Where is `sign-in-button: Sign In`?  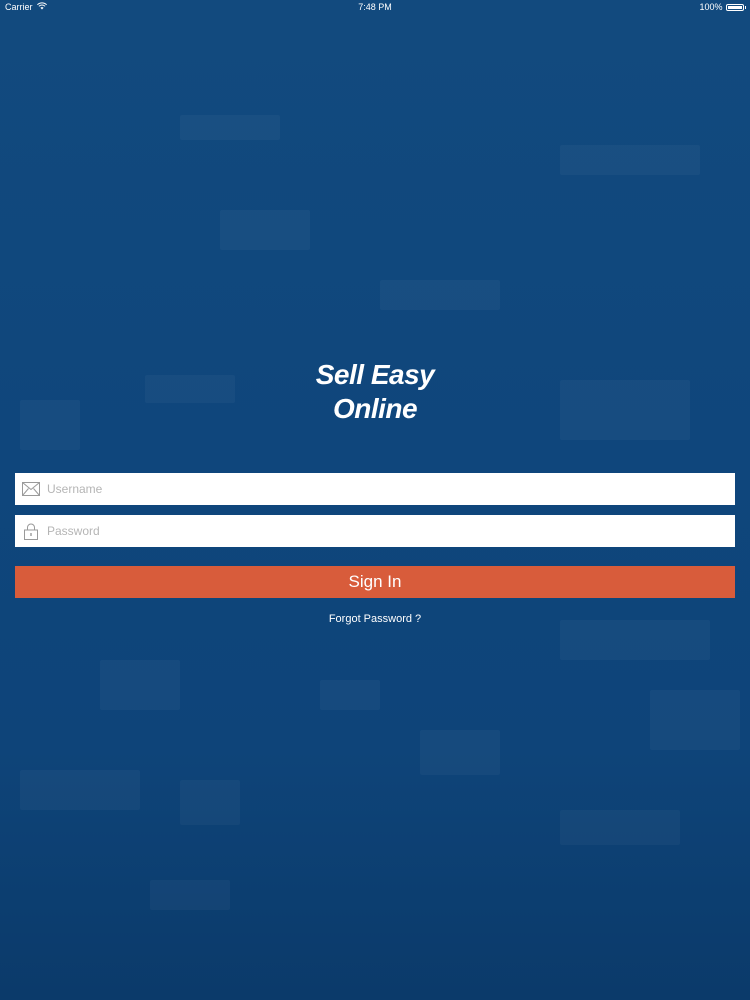
sign-in-button: Sign In is located at coordinates (375, 582).